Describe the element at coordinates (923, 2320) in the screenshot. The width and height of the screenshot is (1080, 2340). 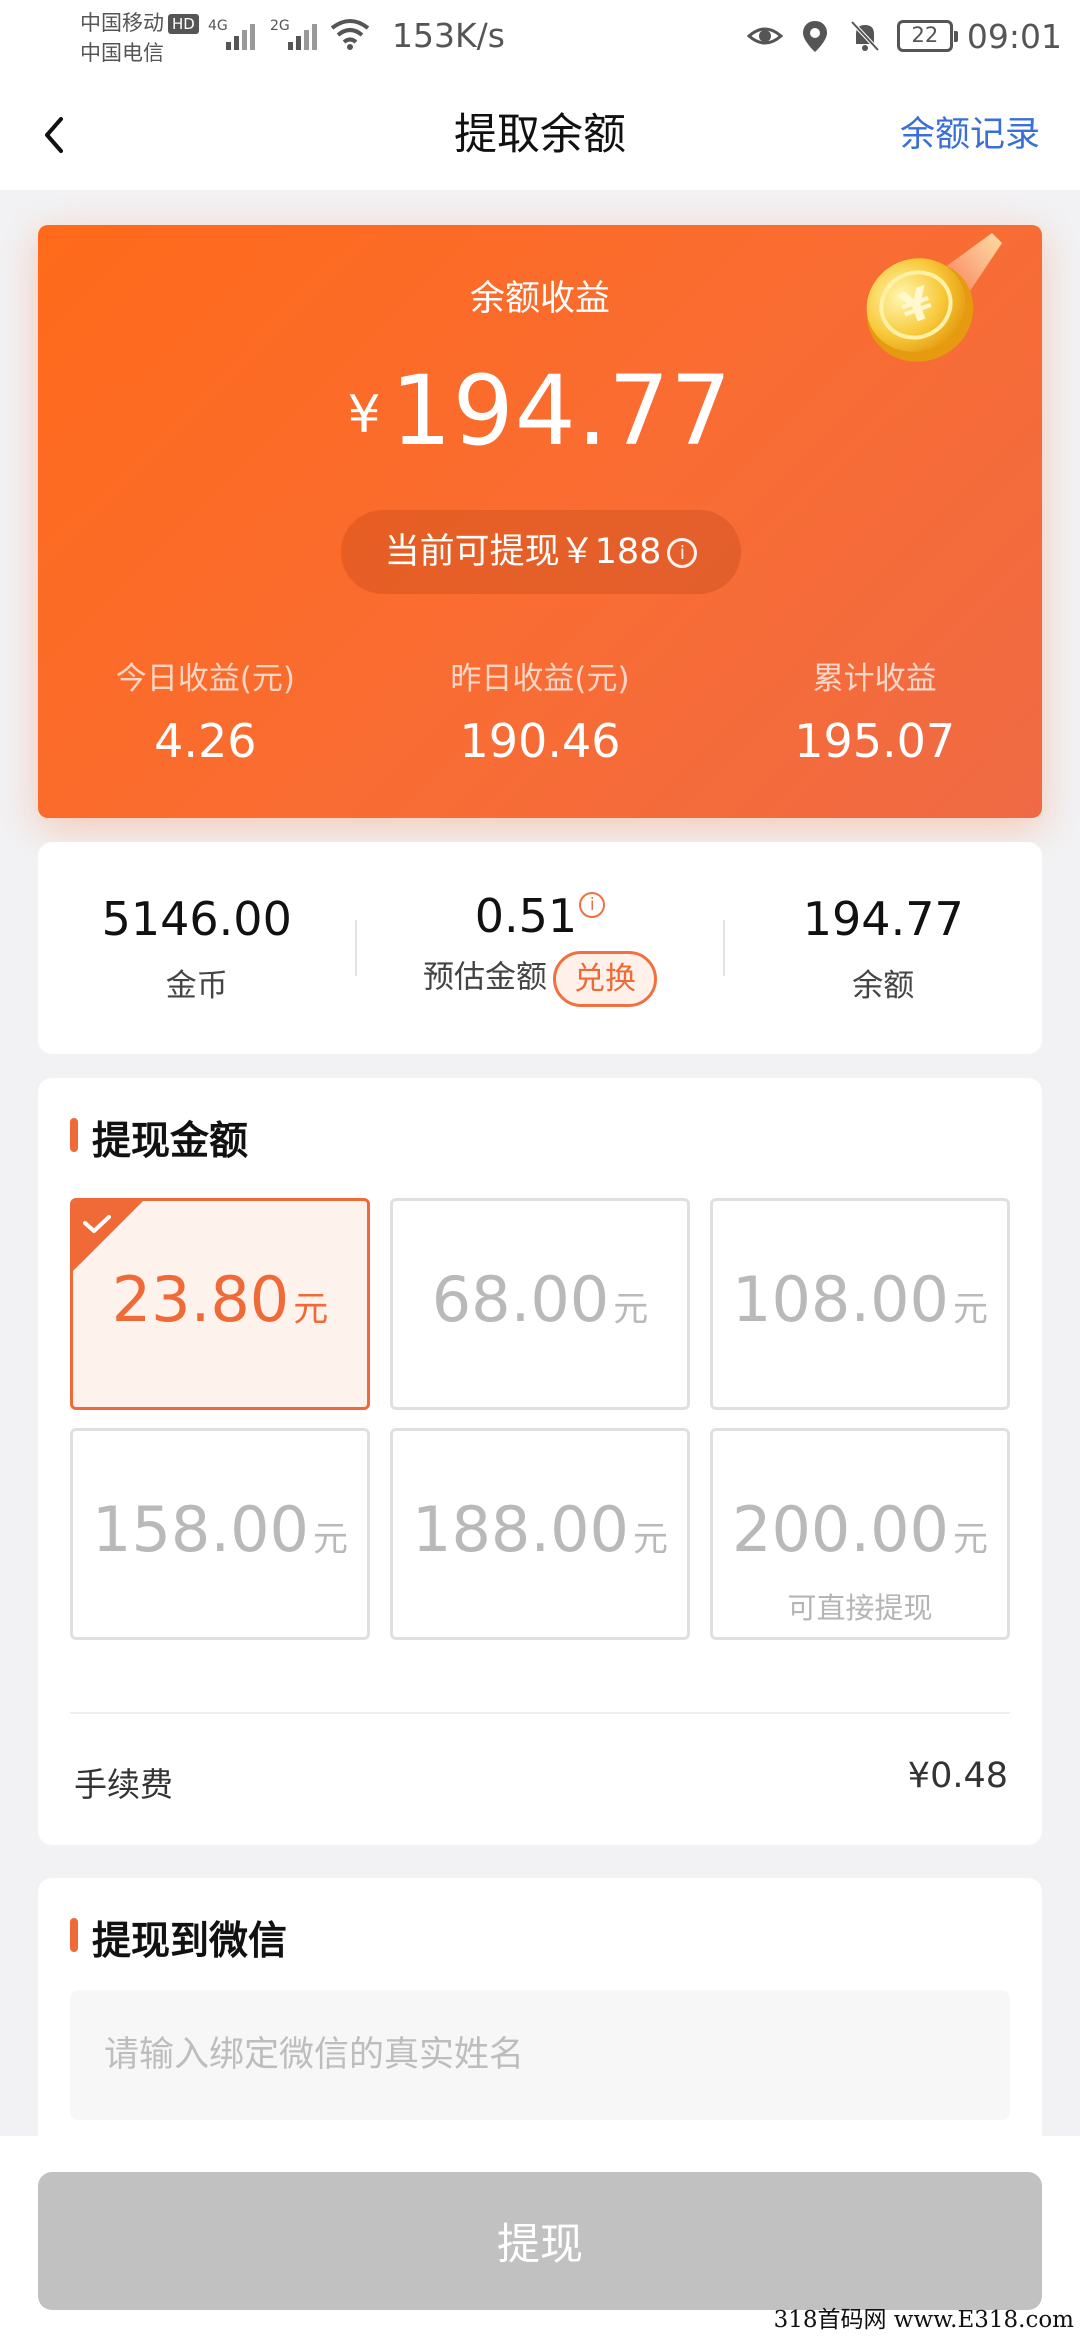
I see `watermark: 318首码网 www.E318.com` at that location.